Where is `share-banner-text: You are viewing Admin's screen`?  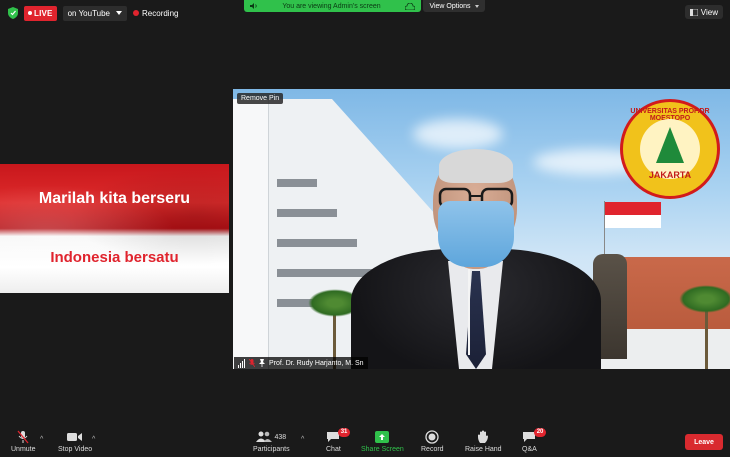
share-banner-text: You are viewing Admin's screen is located at coordinates (331, 6).